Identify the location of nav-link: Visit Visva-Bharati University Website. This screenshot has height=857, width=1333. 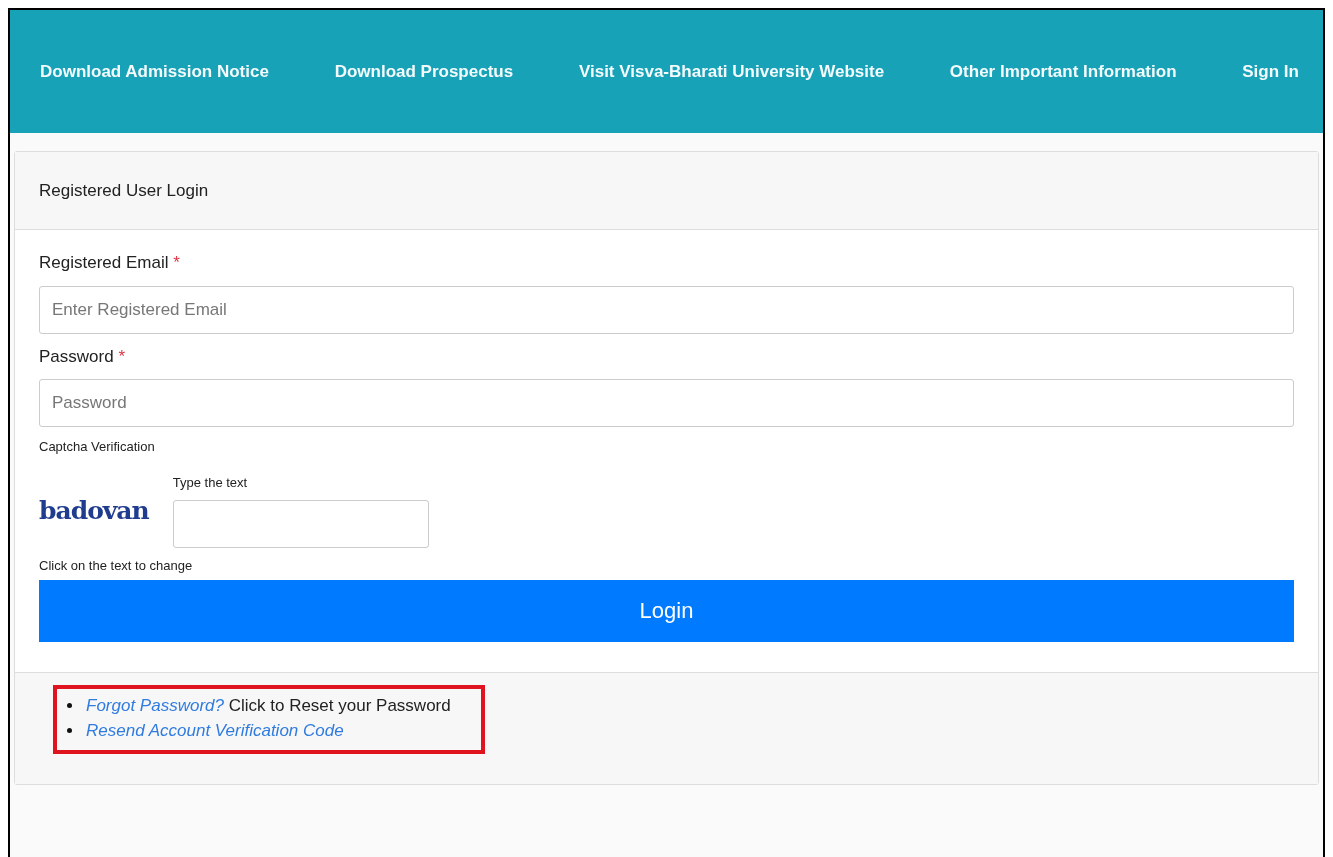
(731, 71).